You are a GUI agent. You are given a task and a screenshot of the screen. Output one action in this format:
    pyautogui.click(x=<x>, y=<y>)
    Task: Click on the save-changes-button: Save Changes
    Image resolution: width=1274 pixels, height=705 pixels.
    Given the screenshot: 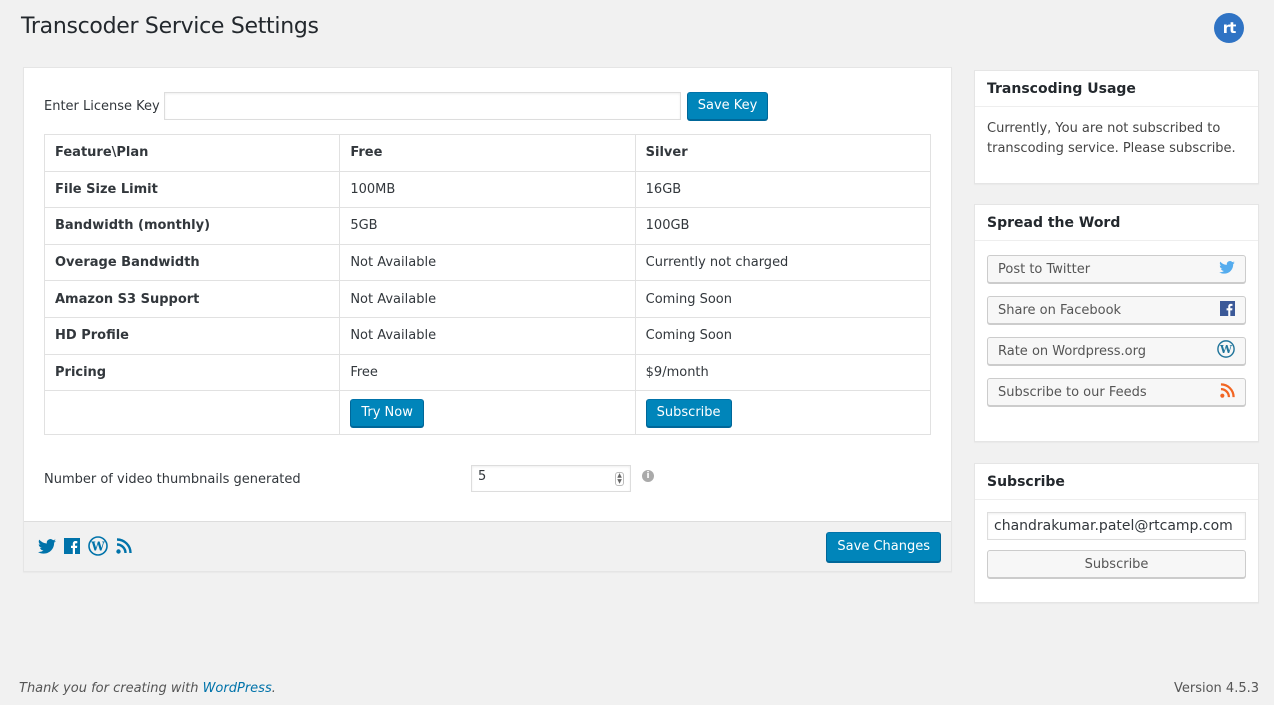 What is the action you would take?
    pyautogui.click(x=883, y=547)
    